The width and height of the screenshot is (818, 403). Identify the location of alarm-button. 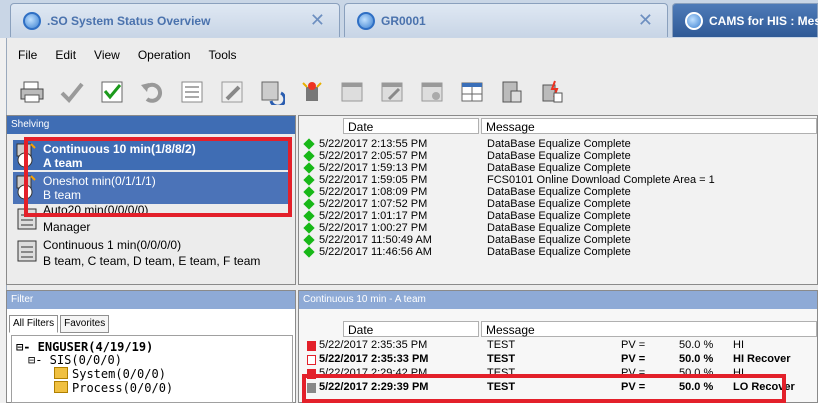
(312, 92).